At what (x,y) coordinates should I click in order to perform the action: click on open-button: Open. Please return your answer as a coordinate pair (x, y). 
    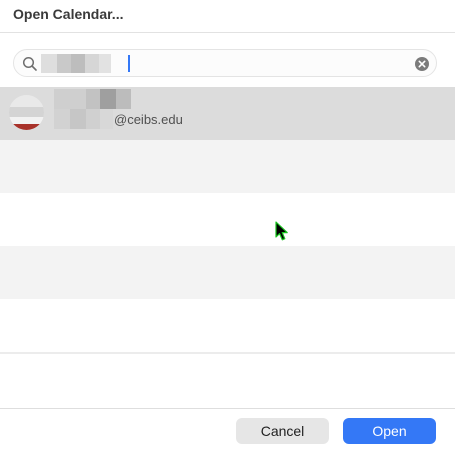
    Looking at the image, I should click on (389, 431).